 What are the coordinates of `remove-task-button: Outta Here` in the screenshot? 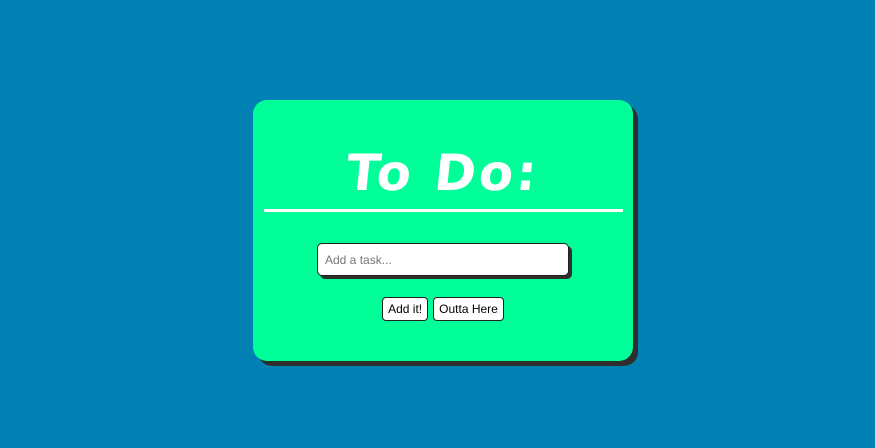 It's located at (468, 309).